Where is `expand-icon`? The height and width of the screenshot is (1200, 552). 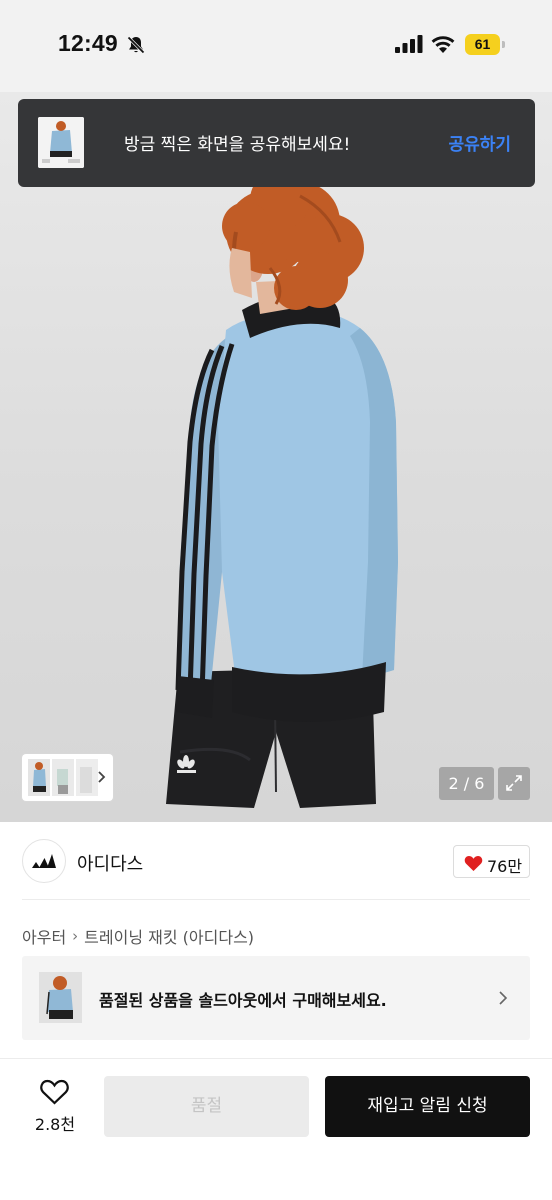
expand-icon is located at coordinates (514, 783).